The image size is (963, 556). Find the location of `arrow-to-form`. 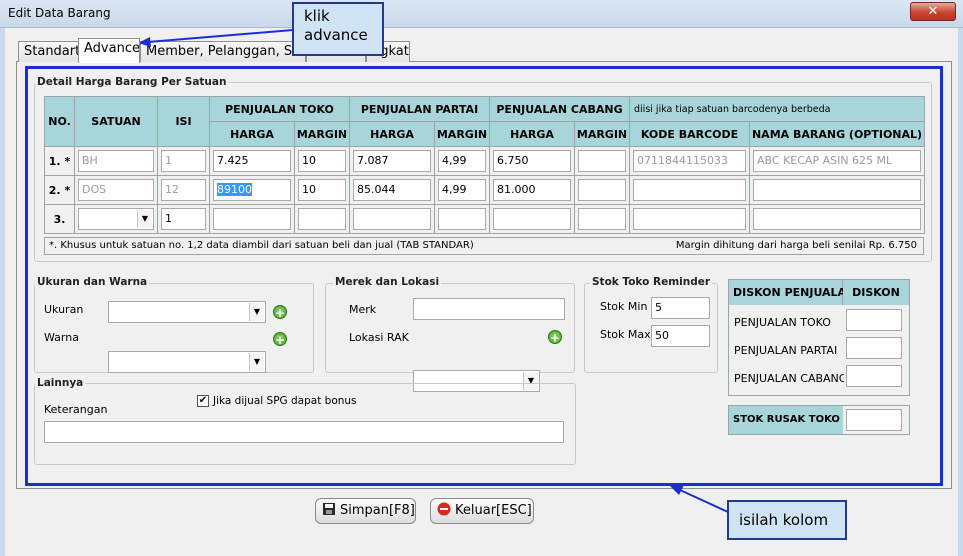

arrow-to-form is located at coordinates (704, 501).